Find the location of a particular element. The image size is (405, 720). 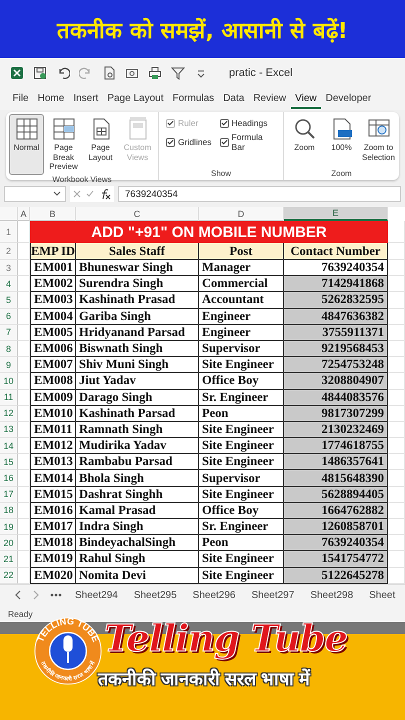

sheet-tab: Sheet297 is located at coordinates (273, 595).